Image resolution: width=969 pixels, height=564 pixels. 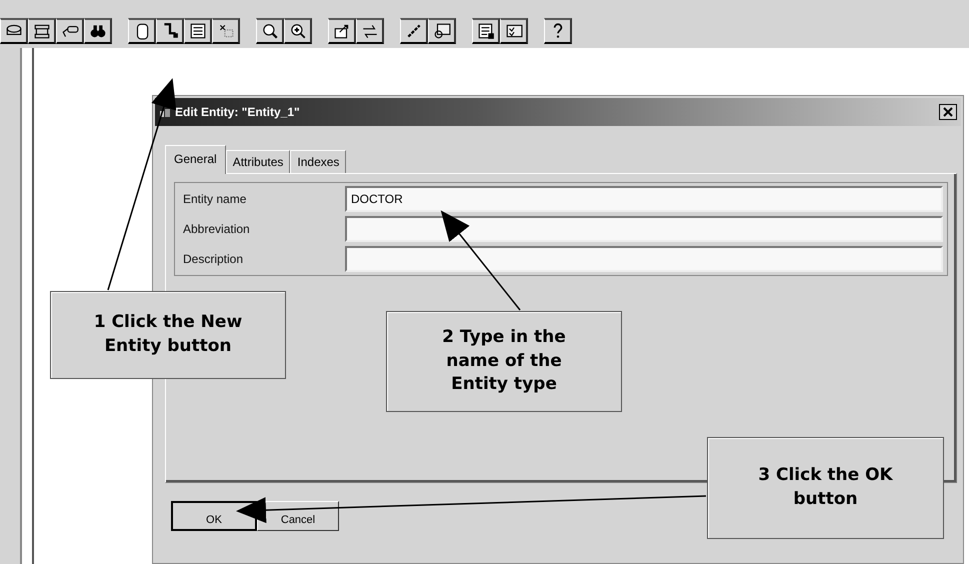 I want to click on close-button, so click(x=948, y=112).